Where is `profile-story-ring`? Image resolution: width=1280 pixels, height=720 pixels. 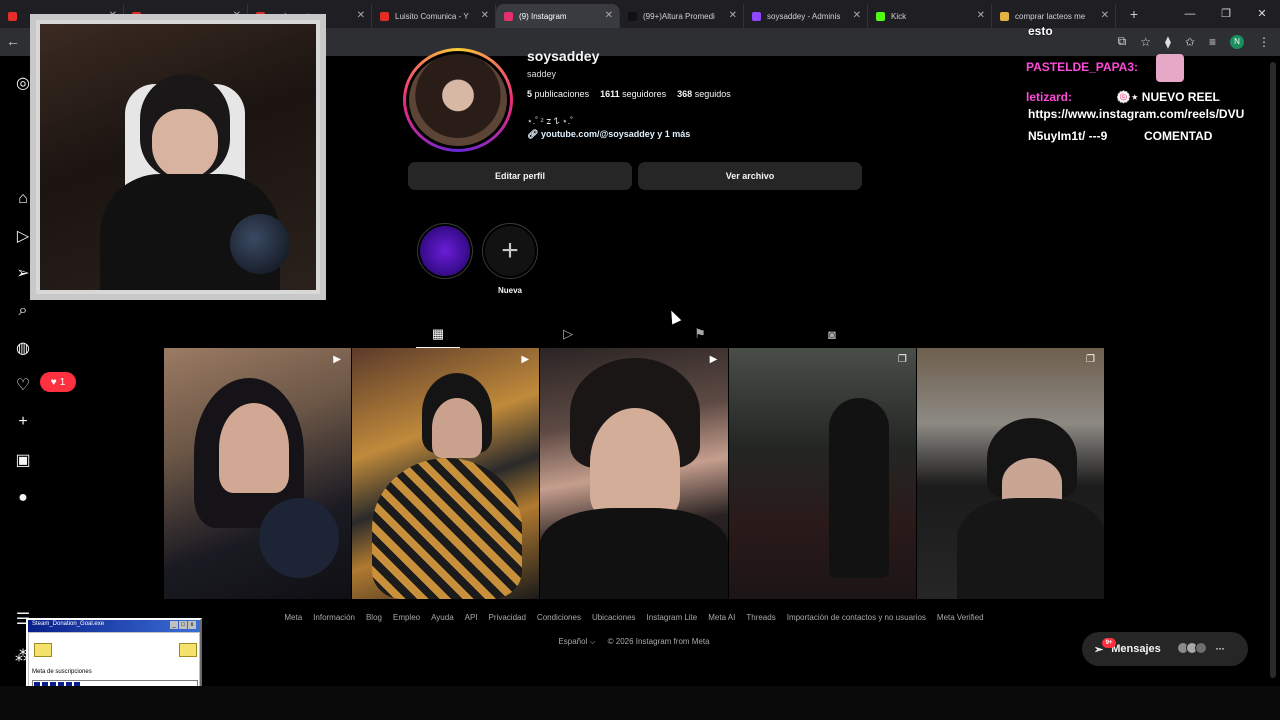 profile-story-ring is located at coordinates (458, 100).